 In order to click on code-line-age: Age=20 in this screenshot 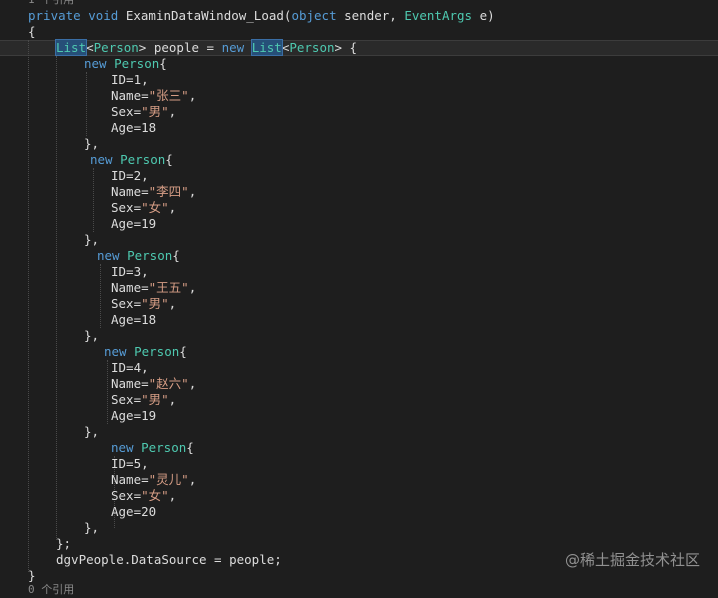, I will do `click(134, 511)`.